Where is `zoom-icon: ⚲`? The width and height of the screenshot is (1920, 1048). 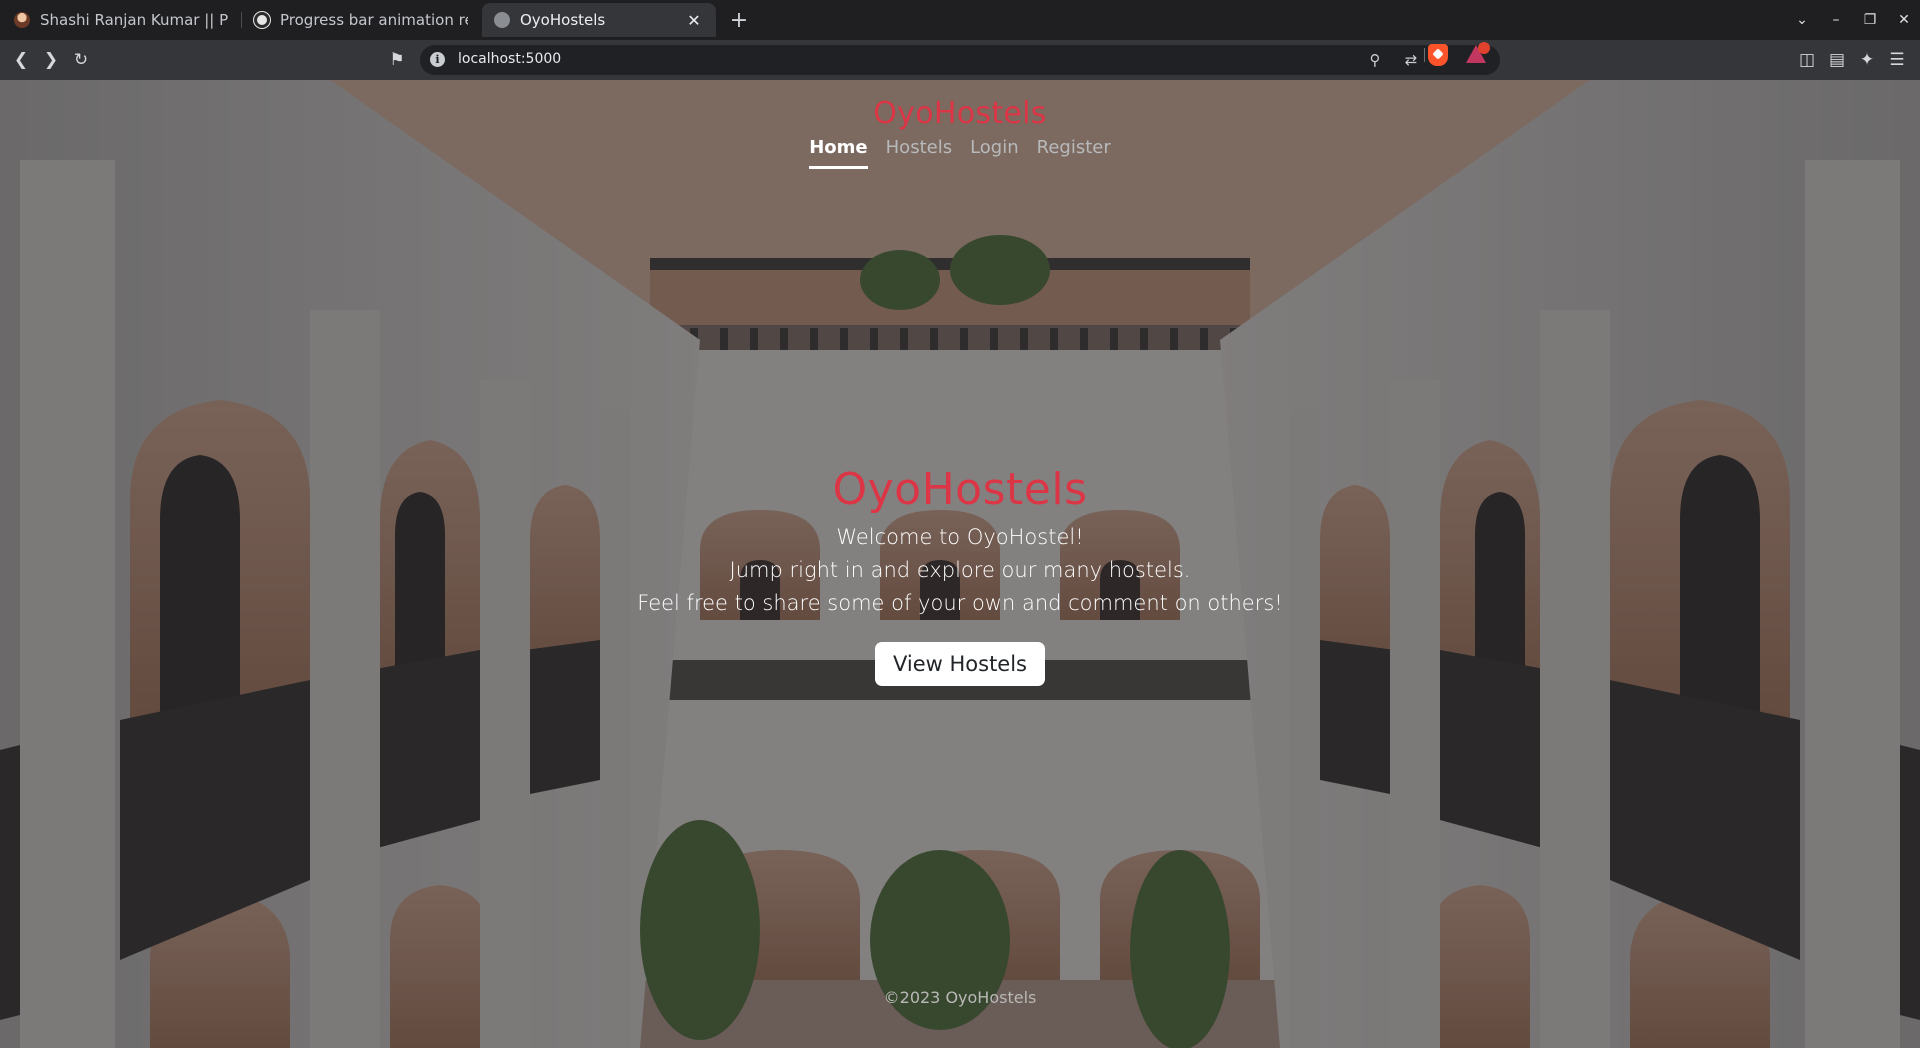 zoom-icon: ⚲ is located at coordinates (1375, 60).